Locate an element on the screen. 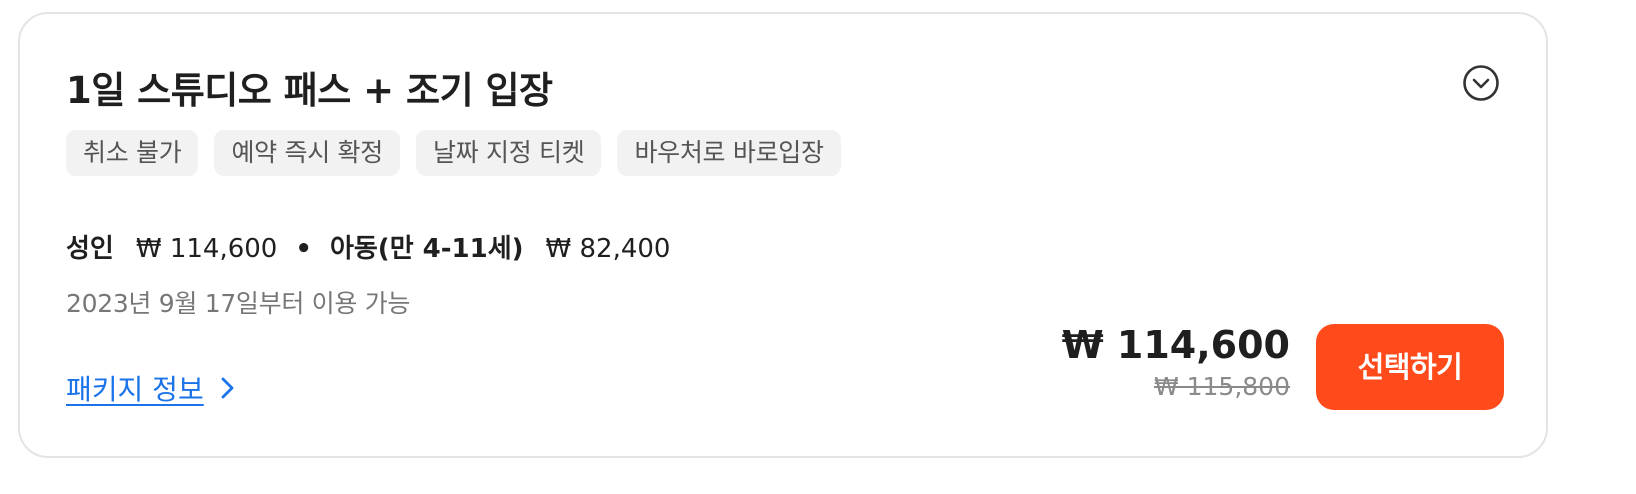  expand-button is located at coordinates (1481, 83).